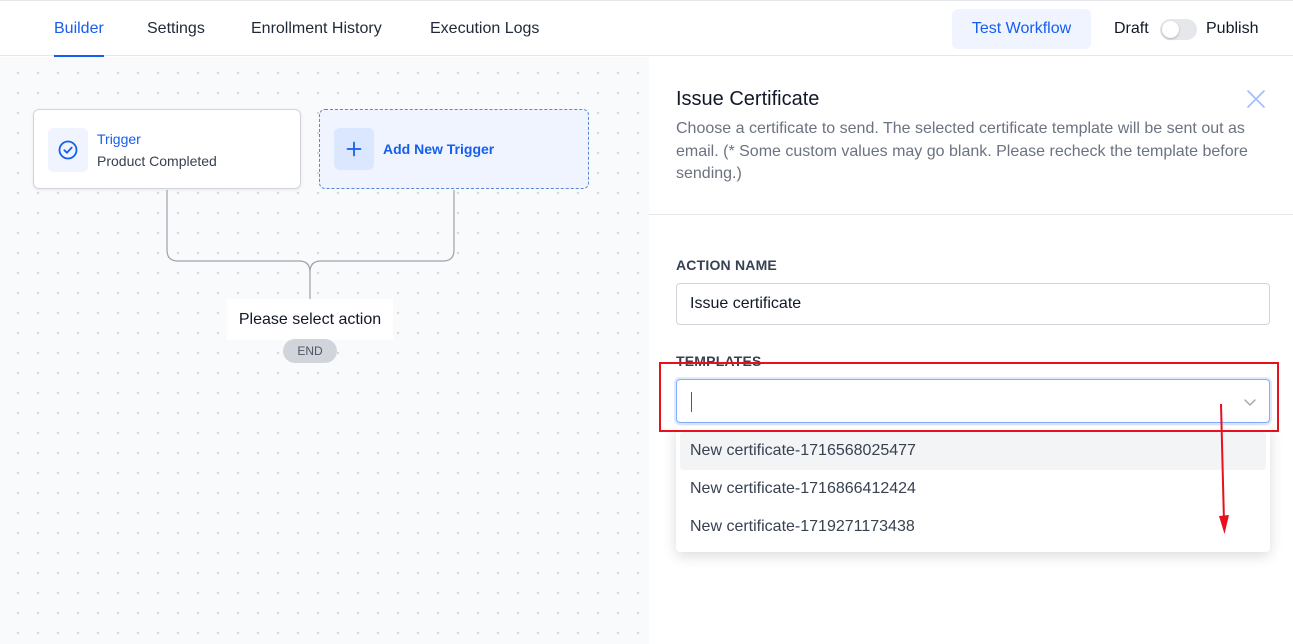  Describe the element at coordinates (1256, 99) in the screenshot. I see `close-icon` at that location.